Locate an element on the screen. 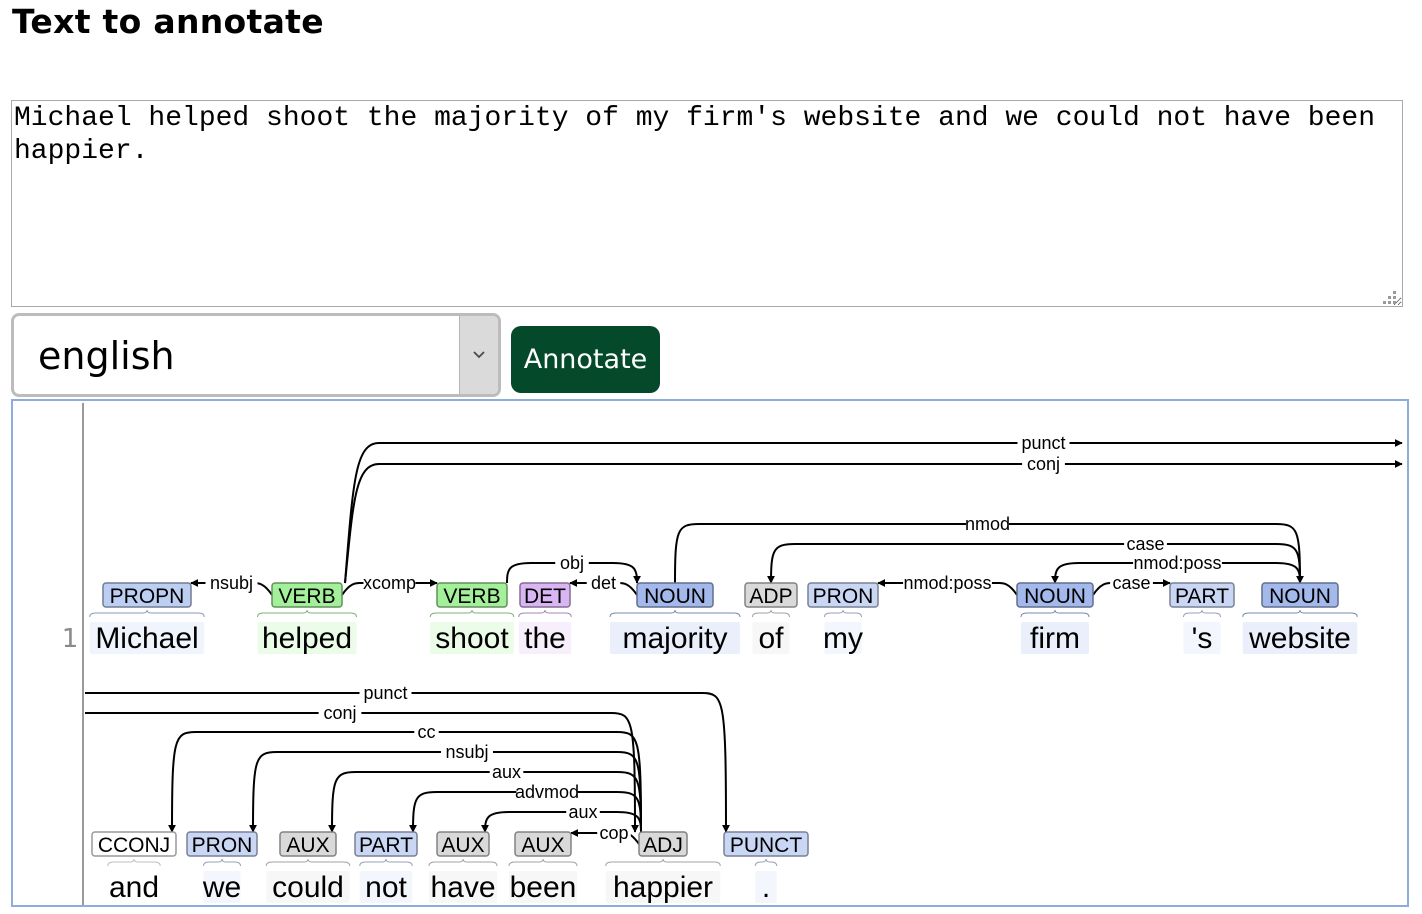 The height and width of the screenshot is (914, 1422). token-word: majority is located at coordinates (674, 638).